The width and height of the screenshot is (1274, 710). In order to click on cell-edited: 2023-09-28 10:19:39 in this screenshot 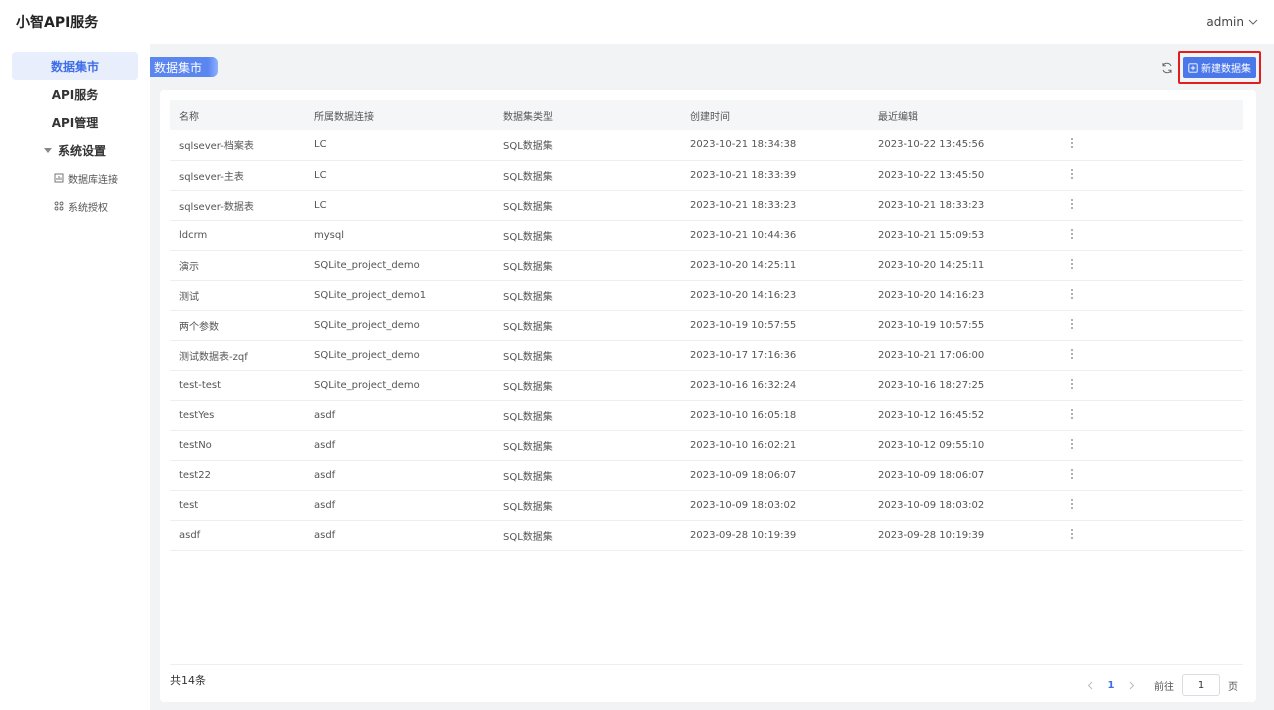, I will do `click(963, 535)`.